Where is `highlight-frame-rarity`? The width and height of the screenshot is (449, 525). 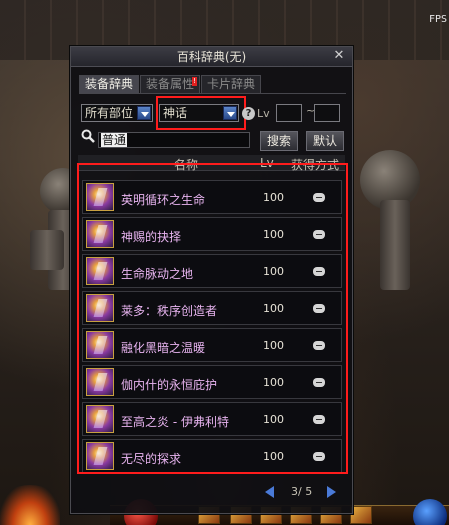 highlight-frame-rarity is located at coordinates (201, 113).